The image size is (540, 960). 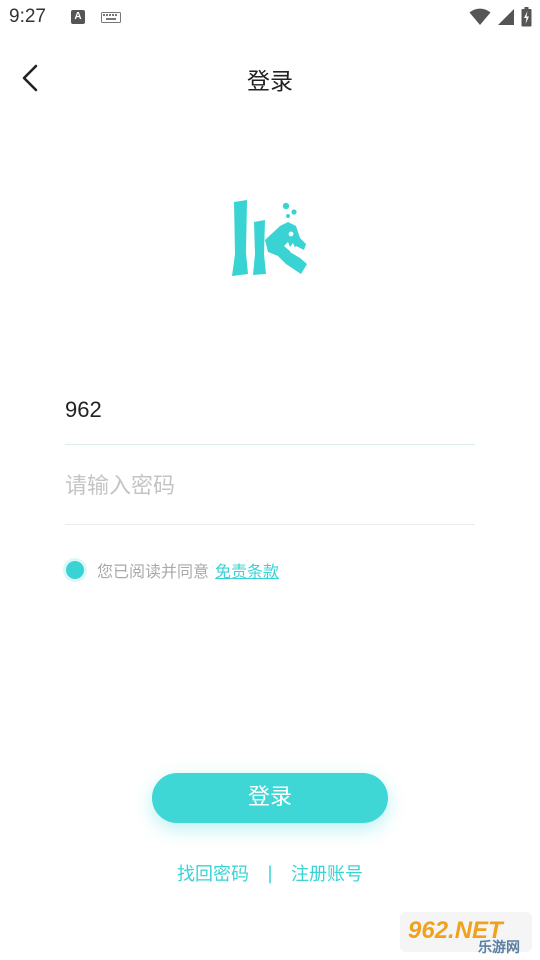 What do you see at coordinates (269, 238) in the screenshot?
I see `app-logo` at bounding box center [269, 238].